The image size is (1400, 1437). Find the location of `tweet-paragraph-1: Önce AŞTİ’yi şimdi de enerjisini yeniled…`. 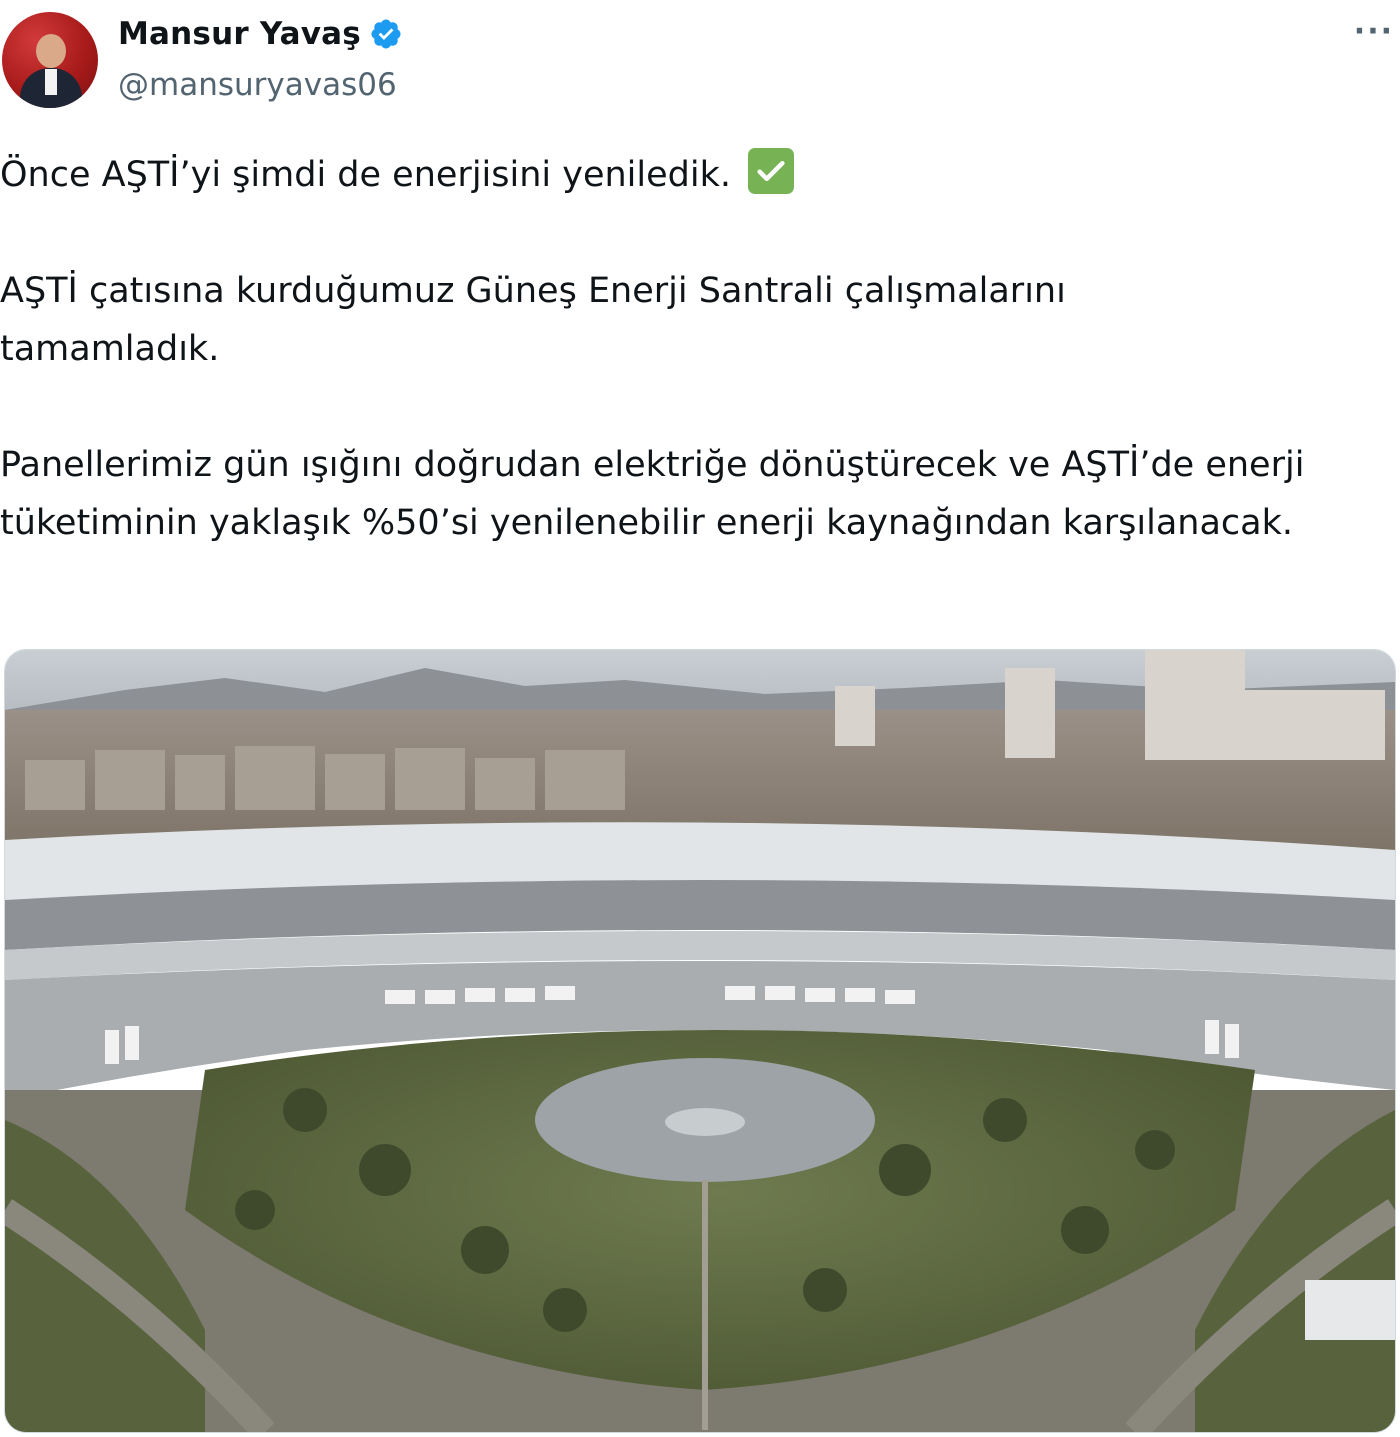

tweet-paragraph-1: Önce AŞTİ’yi şimdi de enerjisini yeniled… is located at coordinates (695, 175).